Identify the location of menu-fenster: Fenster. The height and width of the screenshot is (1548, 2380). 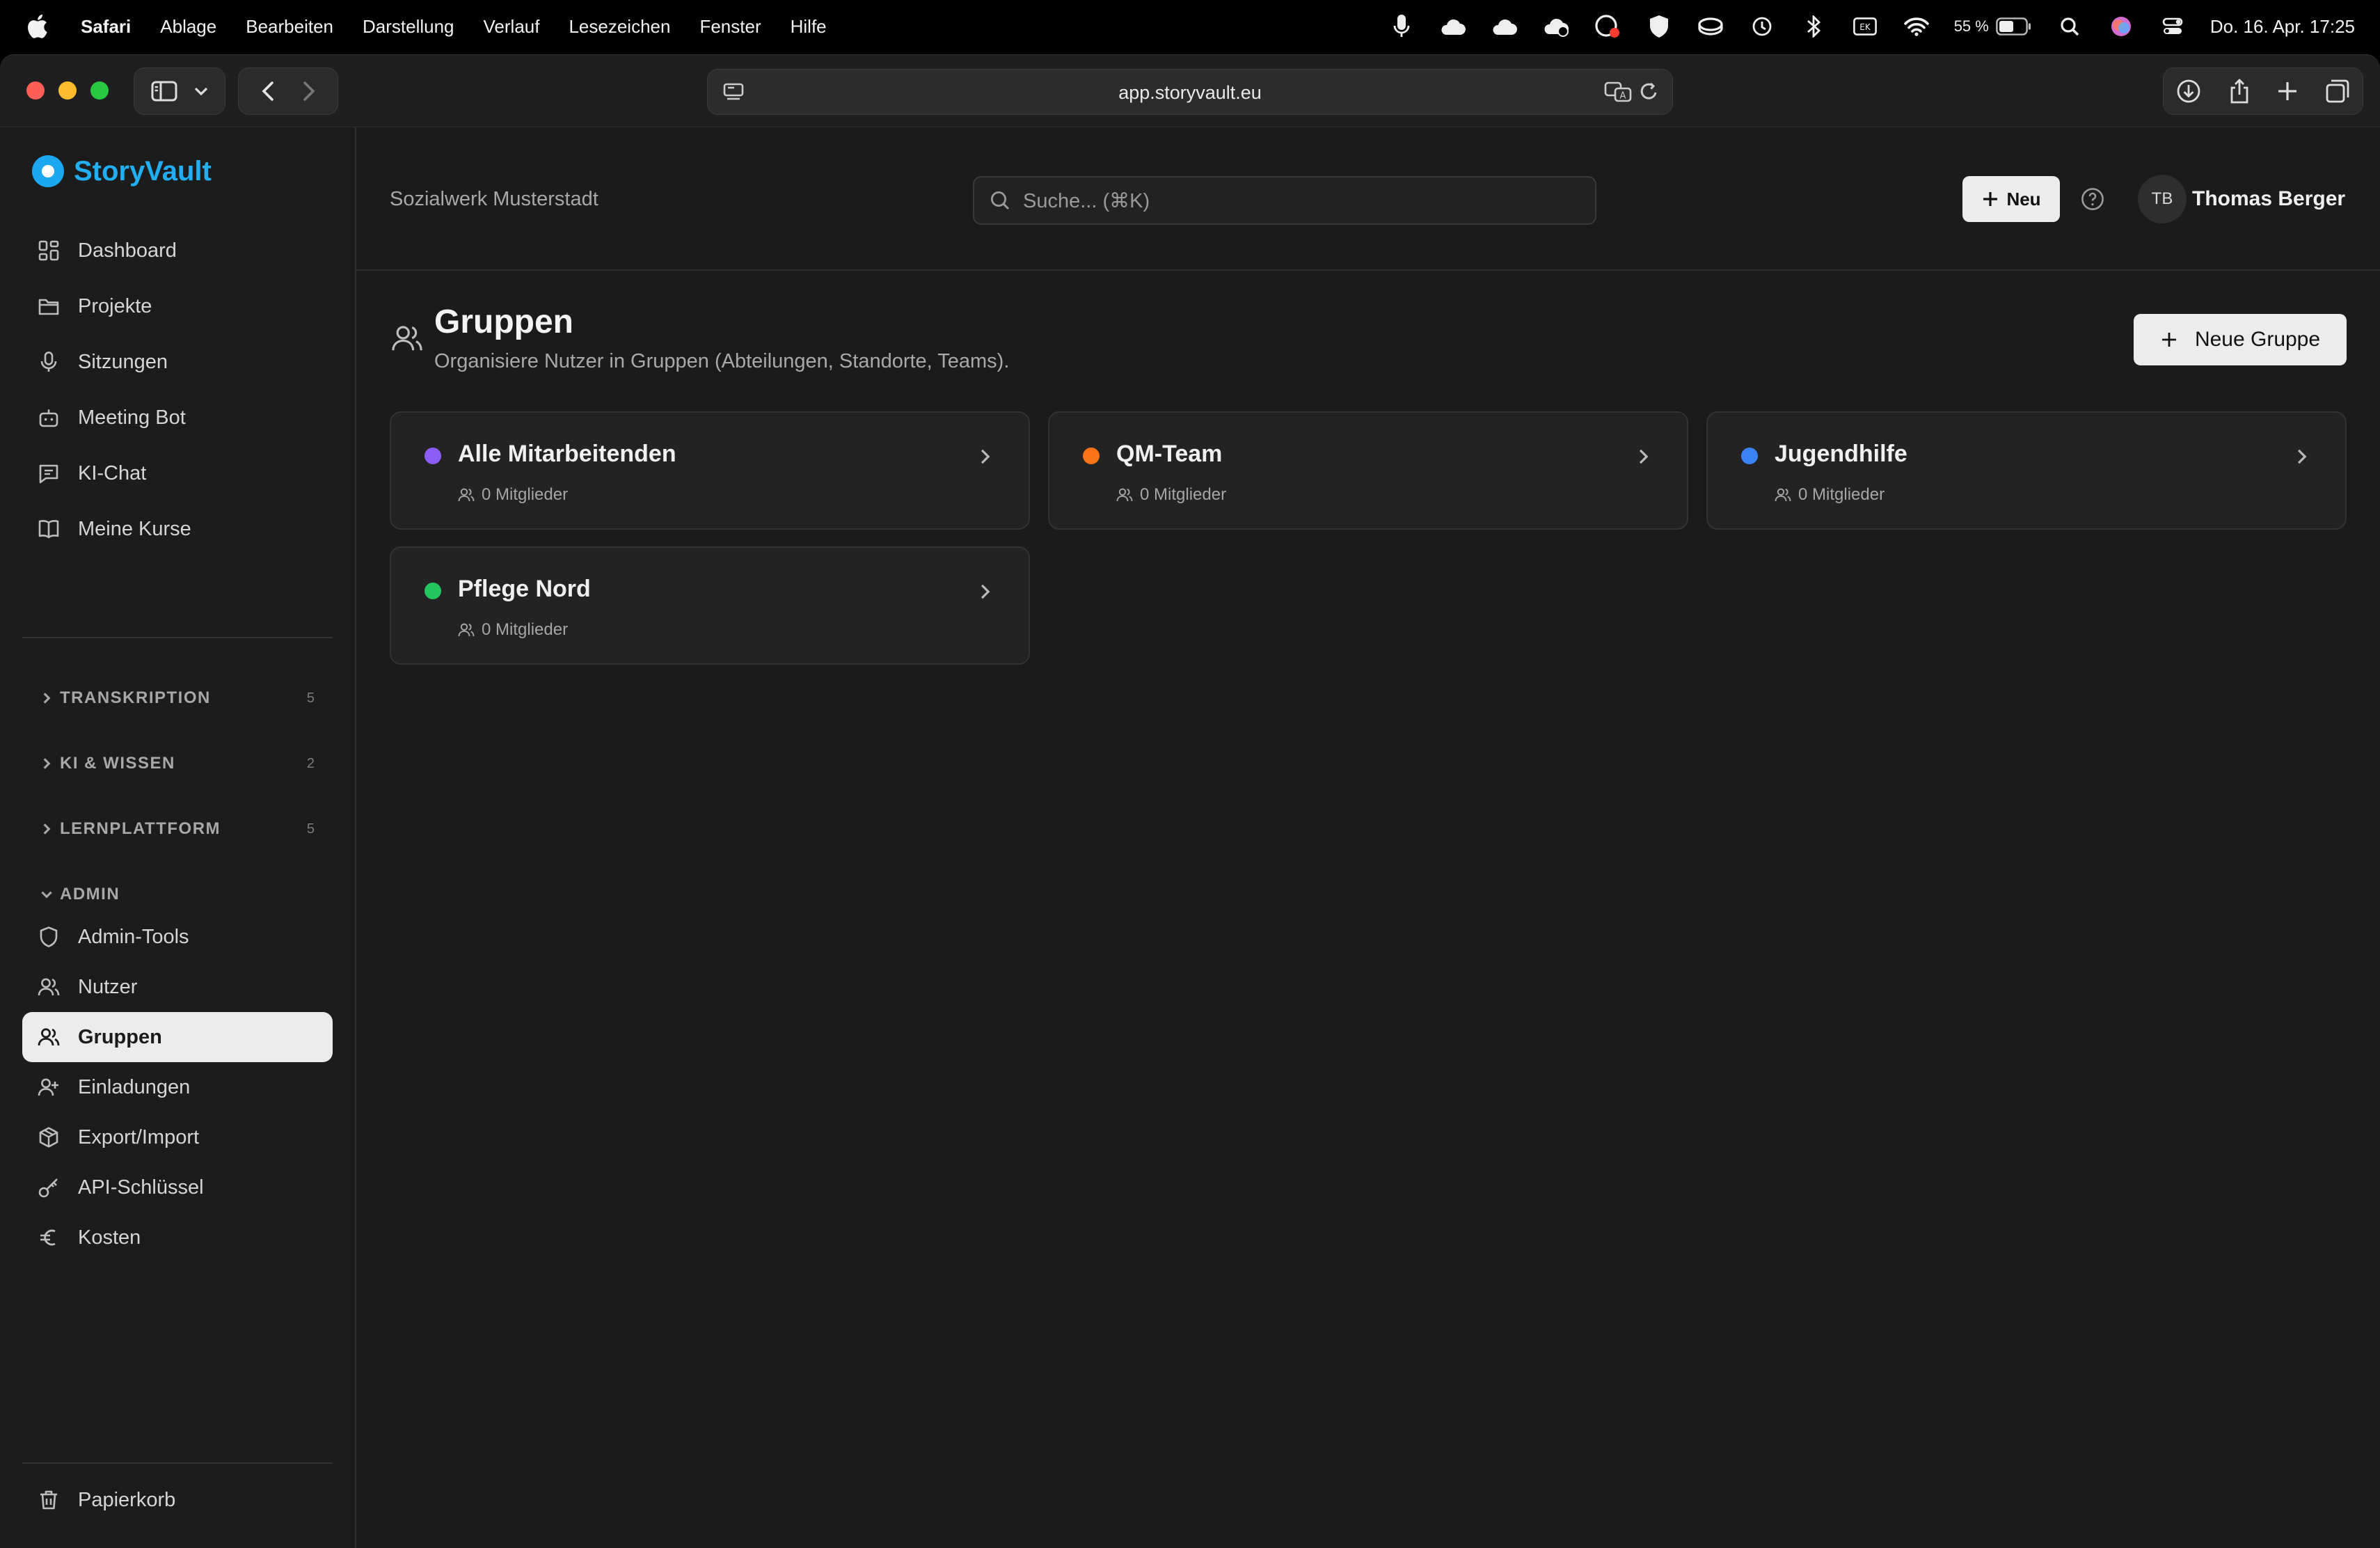
(730, 27).